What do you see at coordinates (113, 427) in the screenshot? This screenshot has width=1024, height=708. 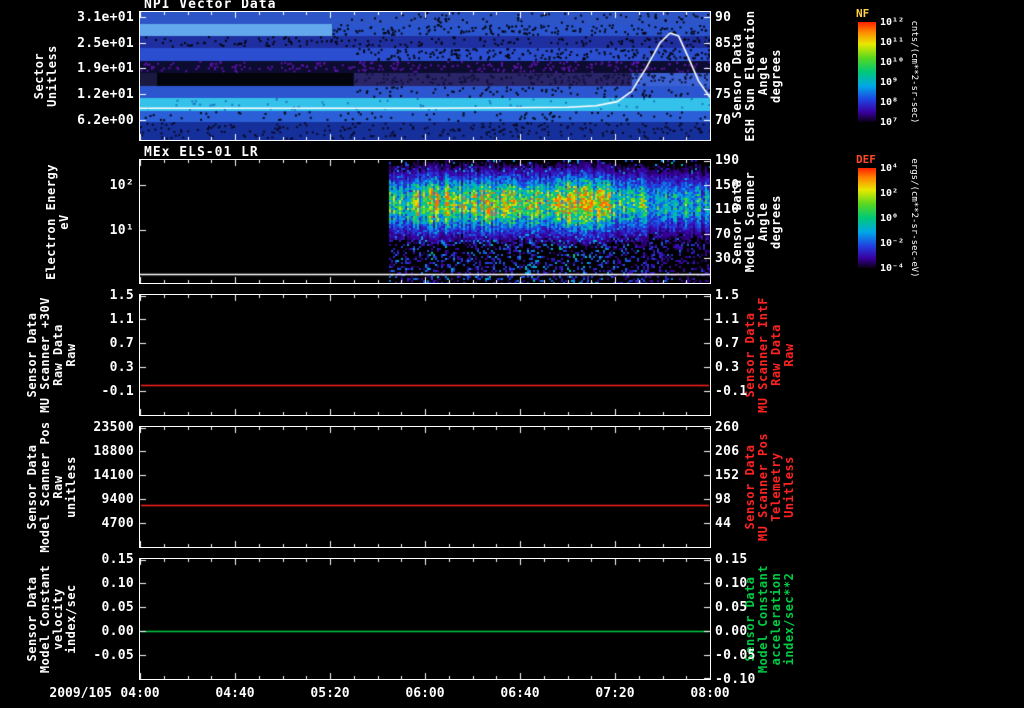 I see `left-tick-label: 23500` at bounding box center [113, 427].